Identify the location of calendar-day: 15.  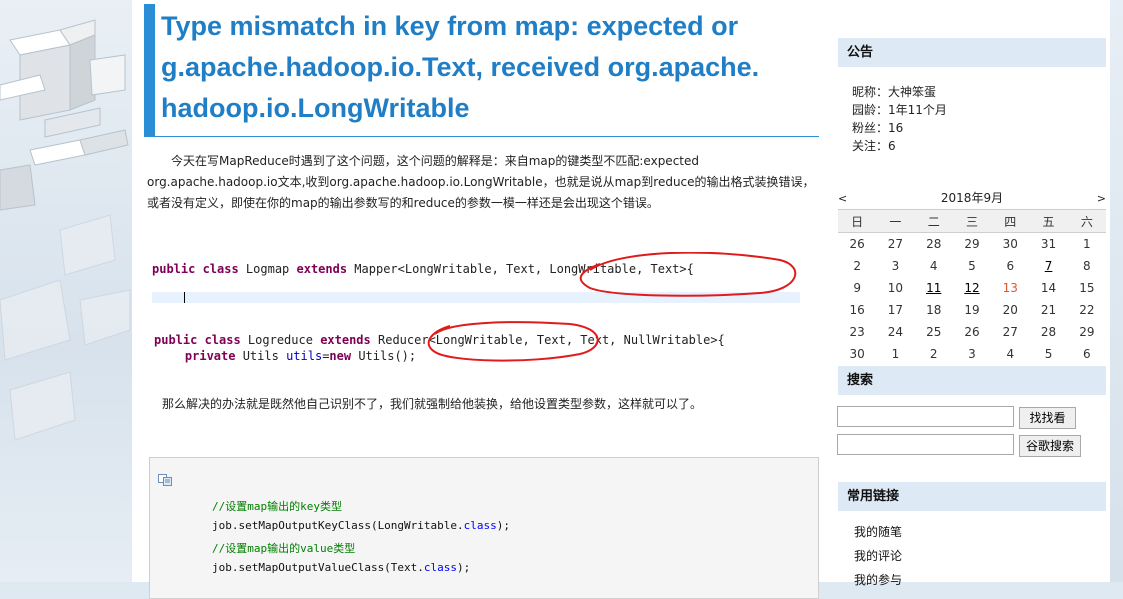
(1087, 288).